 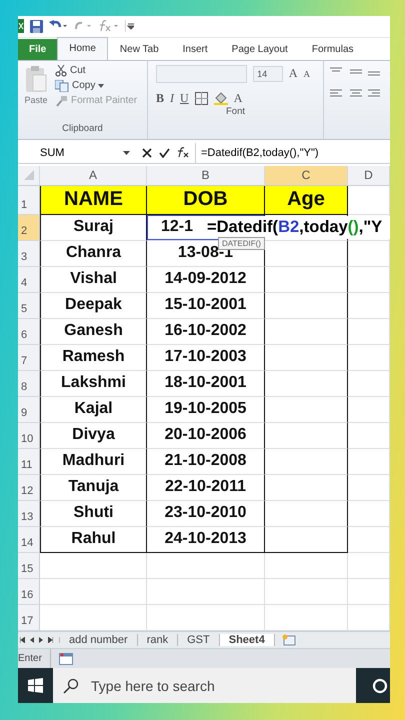 I want to click on row-header: 7, so click(x=29, y=357).